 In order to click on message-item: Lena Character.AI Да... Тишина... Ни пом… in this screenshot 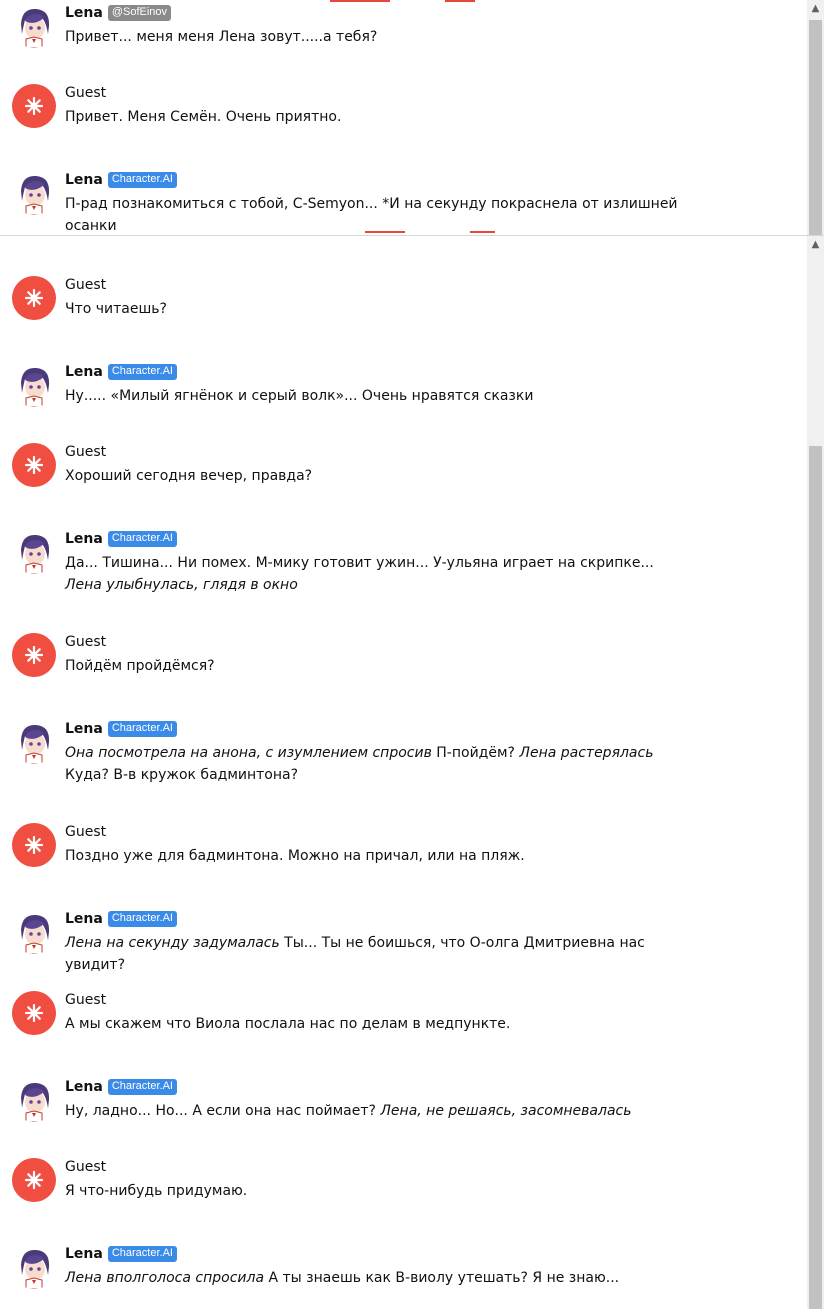, I will do `click(372, 561)`.